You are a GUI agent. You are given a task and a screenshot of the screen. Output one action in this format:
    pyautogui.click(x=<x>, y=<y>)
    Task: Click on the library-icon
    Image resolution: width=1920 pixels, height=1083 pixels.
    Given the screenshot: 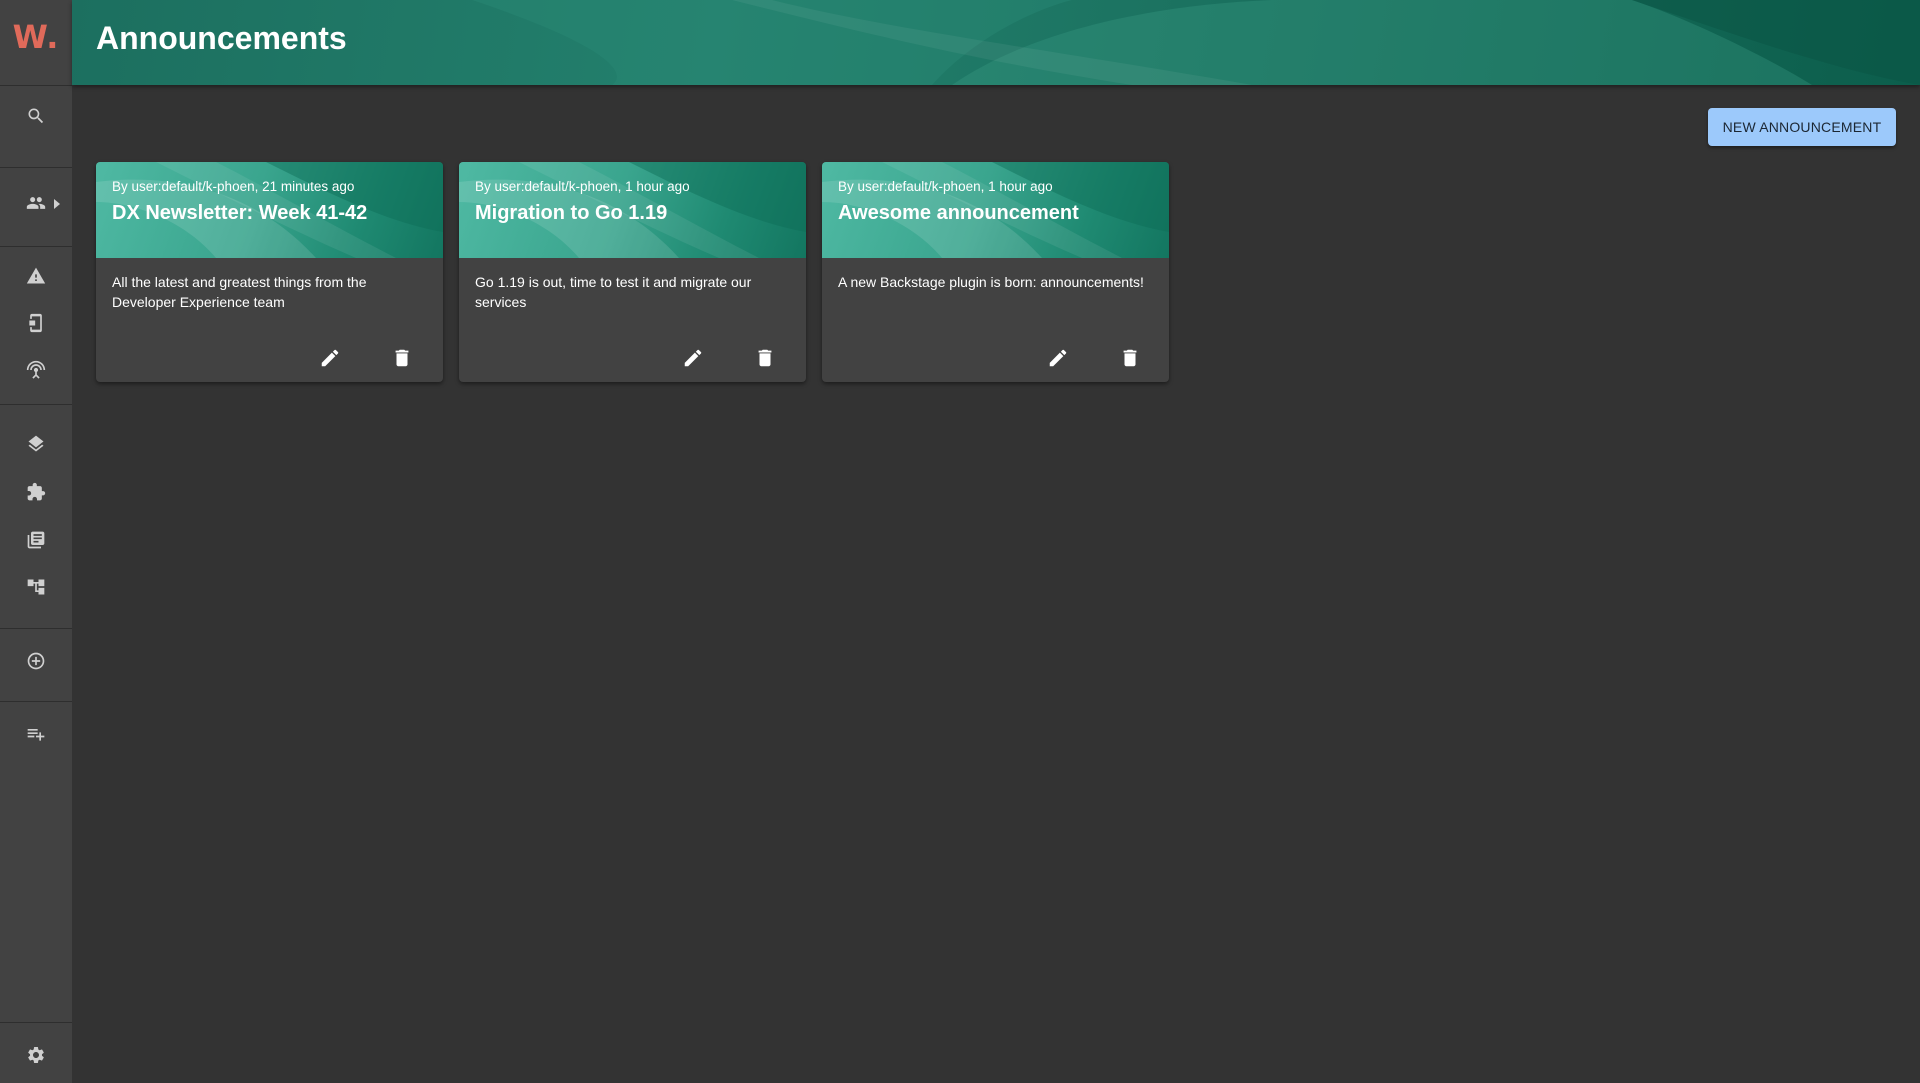 What is the action you would take?
    pyautogui.click(x=36, y=540)
    